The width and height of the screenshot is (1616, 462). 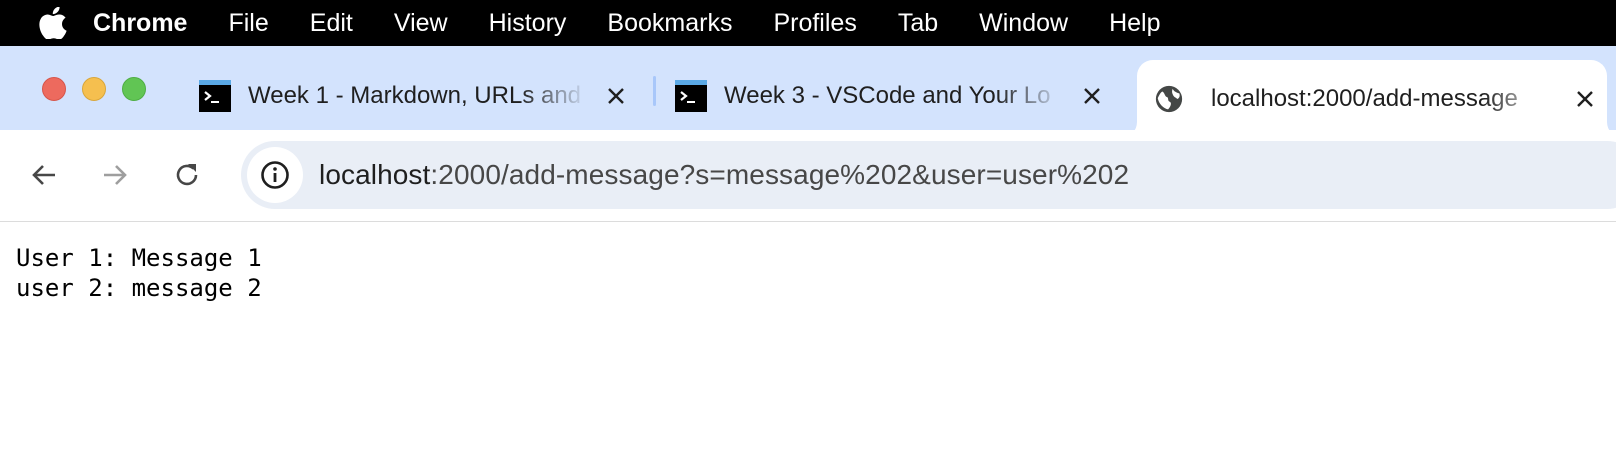 What do you see at coordinates (669, 23) in the screenshot?
I see `menu-bookmarks: Bookmarks` at bounding box center [669, 23].